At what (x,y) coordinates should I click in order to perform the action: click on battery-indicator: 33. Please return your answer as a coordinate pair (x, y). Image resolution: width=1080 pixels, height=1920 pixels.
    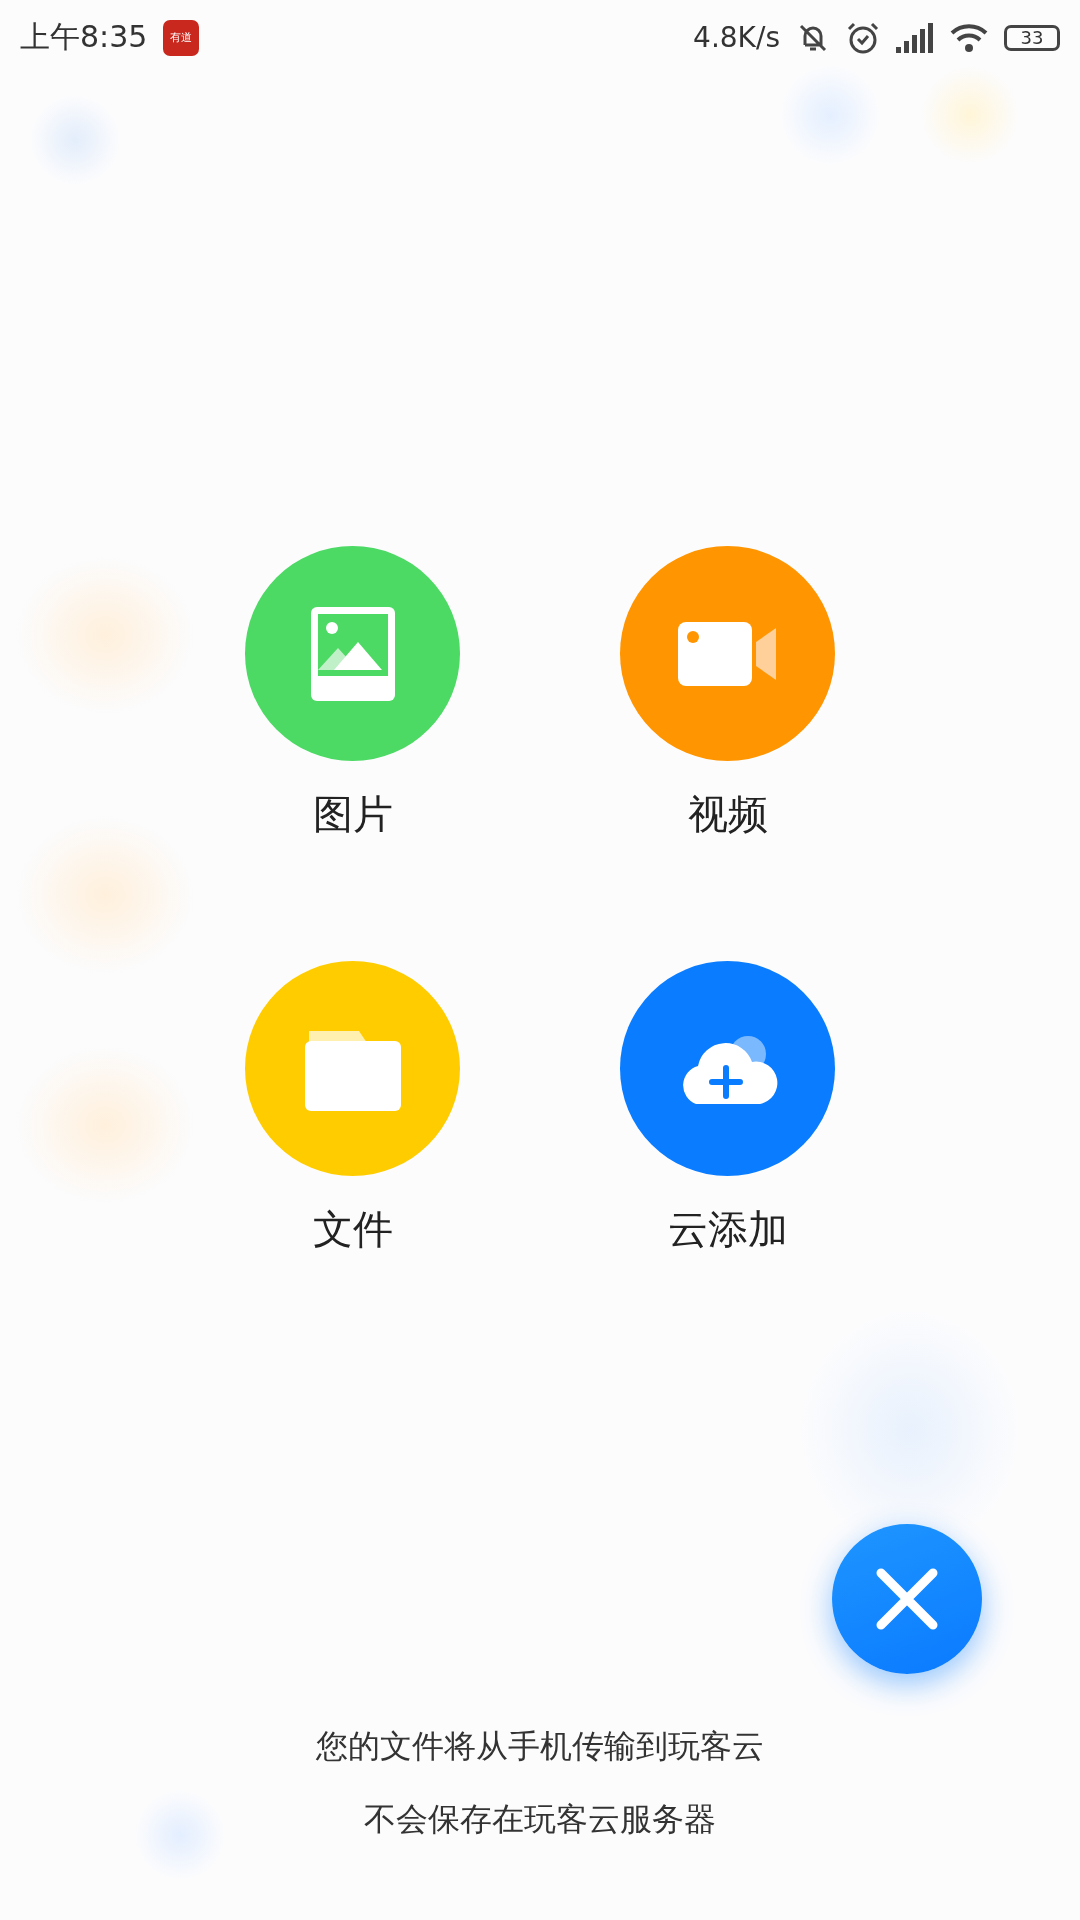
    Looking at the image, I should click on (1032, 37).